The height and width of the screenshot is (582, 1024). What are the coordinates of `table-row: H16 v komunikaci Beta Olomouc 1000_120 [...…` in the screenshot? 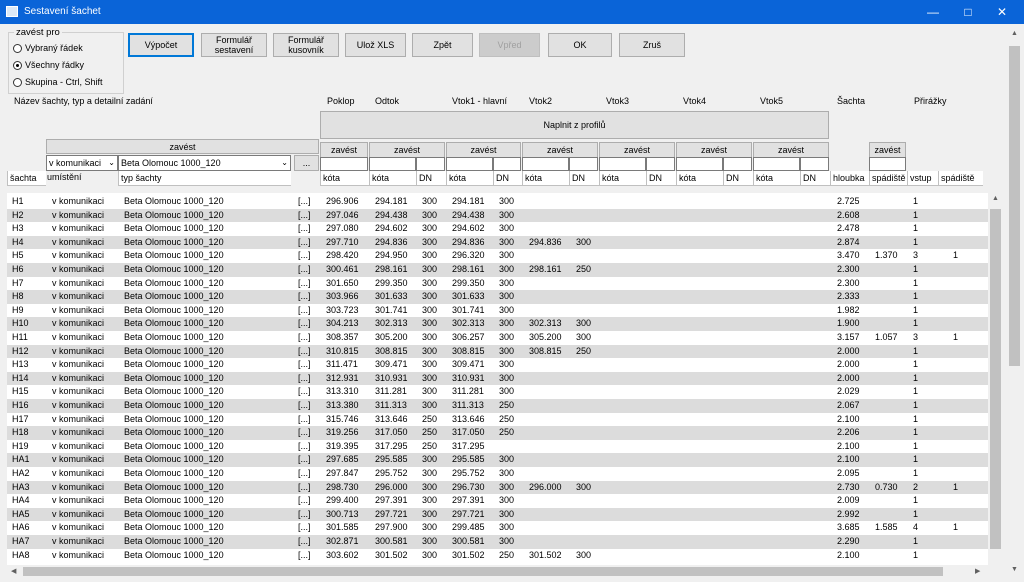 It's located at (497, 406).